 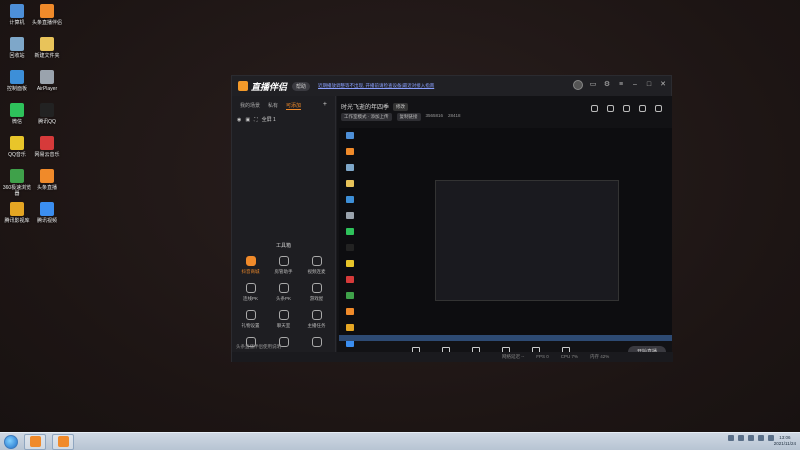 What do you see at coordinates (621, 85) in the screenshot?
I see `menu-icon: ≡` at bounding box center [621, 85].